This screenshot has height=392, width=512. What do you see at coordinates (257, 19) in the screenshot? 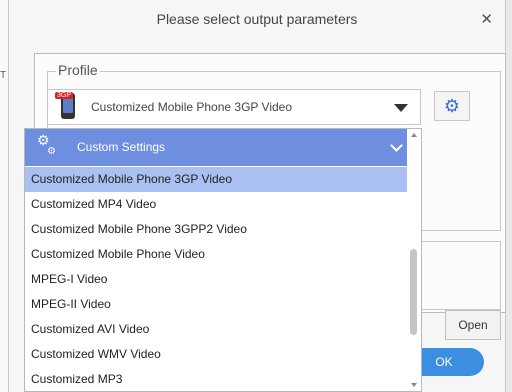
I see `dialog-title: Please select output parameters` at bounding box center [257, 19].